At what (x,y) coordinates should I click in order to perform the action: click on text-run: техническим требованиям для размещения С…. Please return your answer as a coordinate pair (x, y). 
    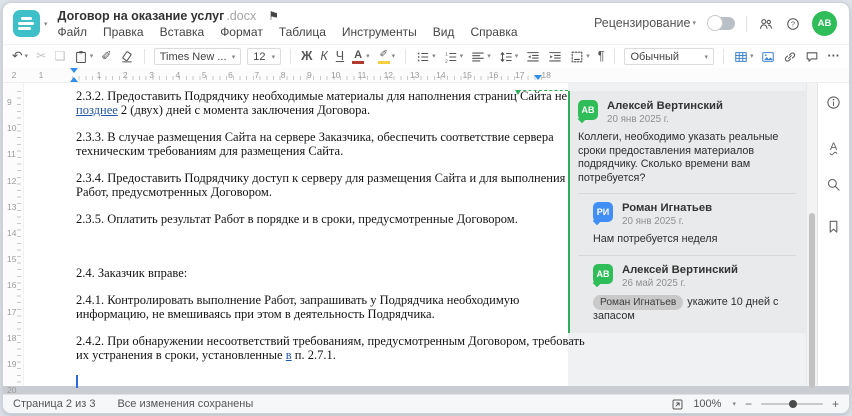
    Looking at the image, I should click on (210, 151).